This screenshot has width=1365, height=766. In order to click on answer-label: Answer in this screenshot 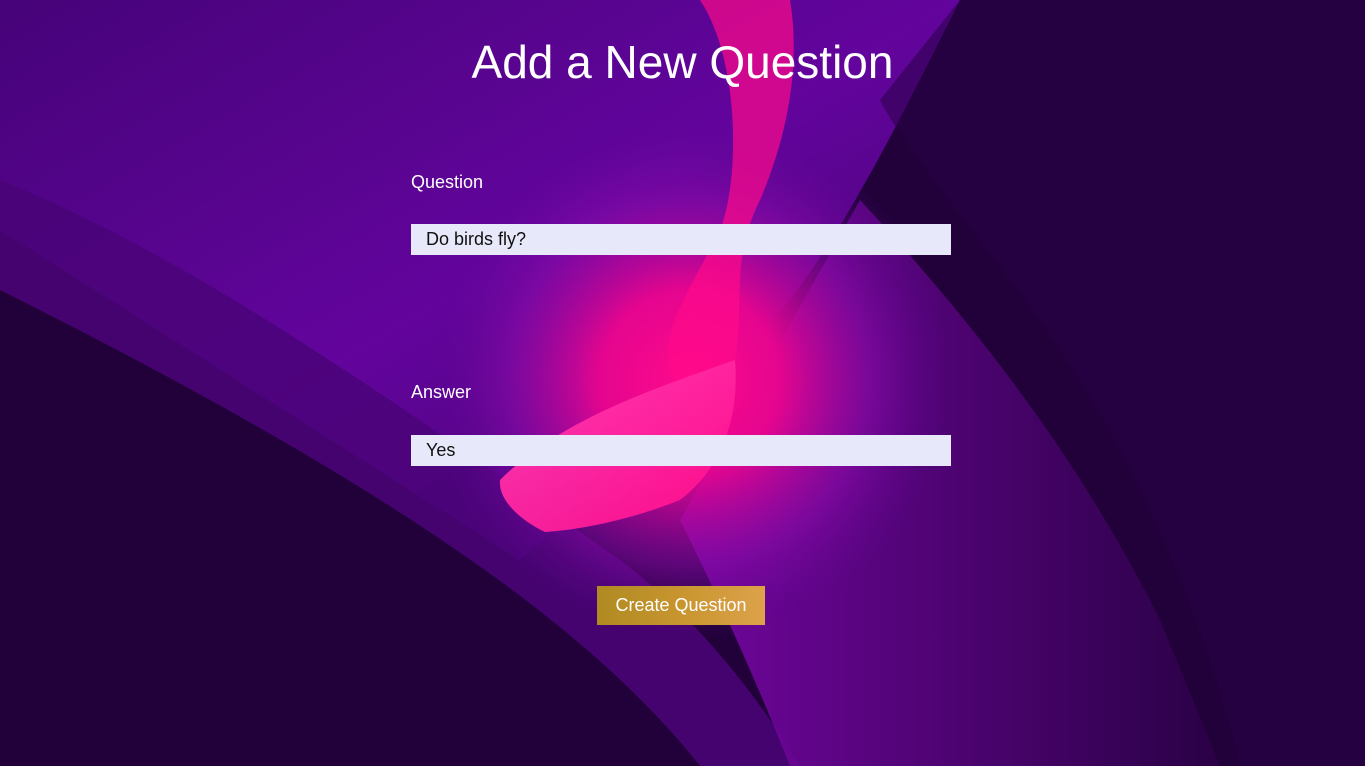, I will do `click(441, 392)`.